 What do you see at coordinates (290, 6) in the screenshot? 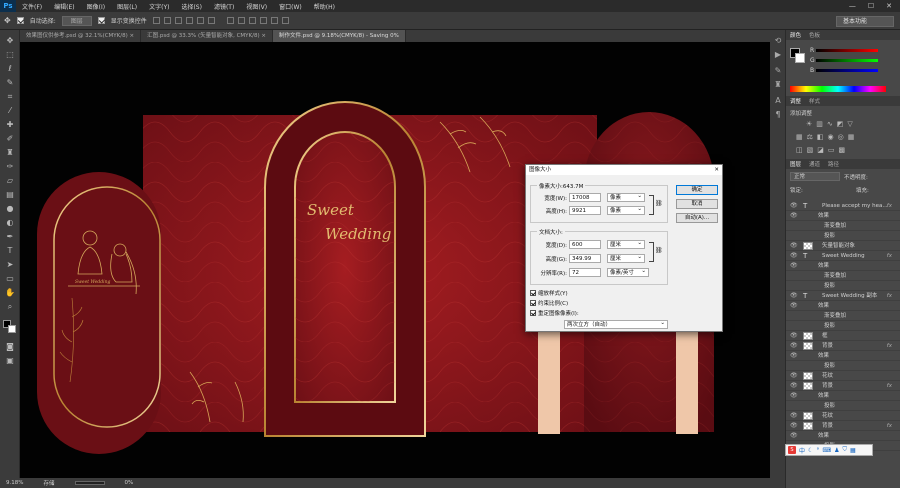
I see `menu-item: 窗口(W)` at bounding box center [290, 6].